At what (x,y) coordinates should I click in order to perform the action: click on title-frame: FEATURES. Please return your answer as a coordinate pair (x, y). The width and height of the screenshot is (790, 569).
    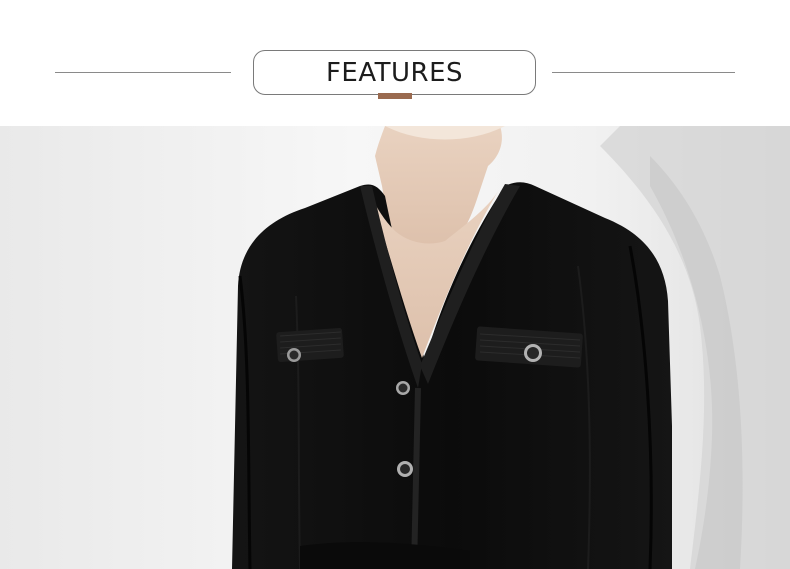
    Looking at the image, I should click on (394, 72).